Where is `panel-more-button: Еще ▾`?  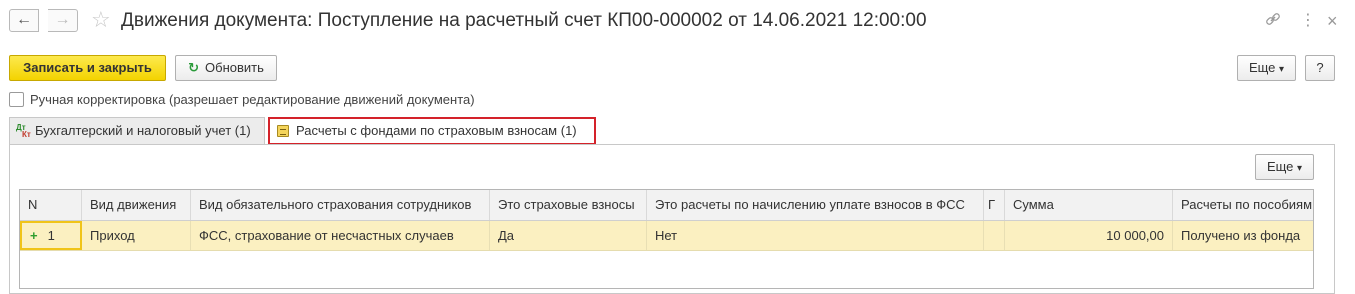
panel-more-button: Еще ▾ is located at coordinates (1284, 167).